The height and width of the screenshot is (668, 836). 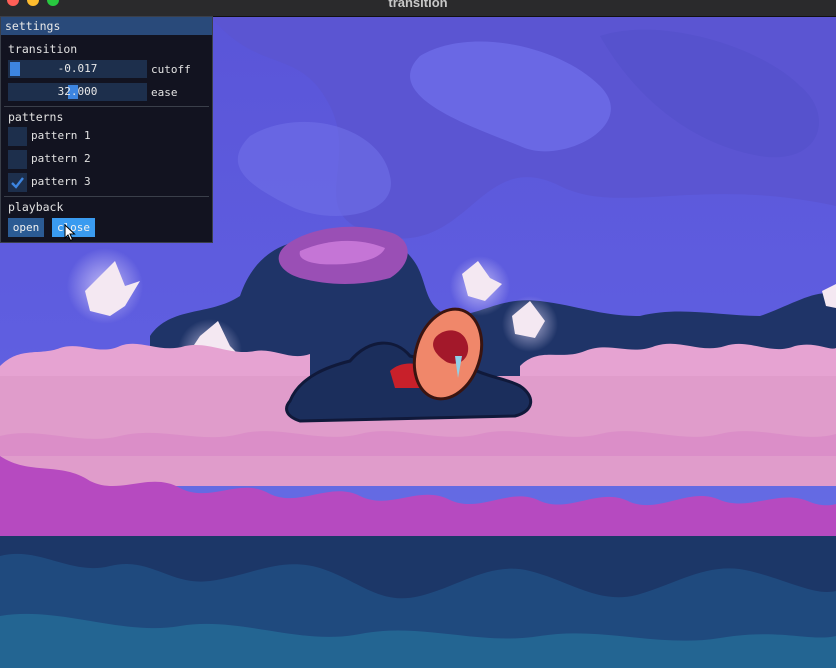 I want to click on cutoff-label: cutoff, so click(x=171, y=69).